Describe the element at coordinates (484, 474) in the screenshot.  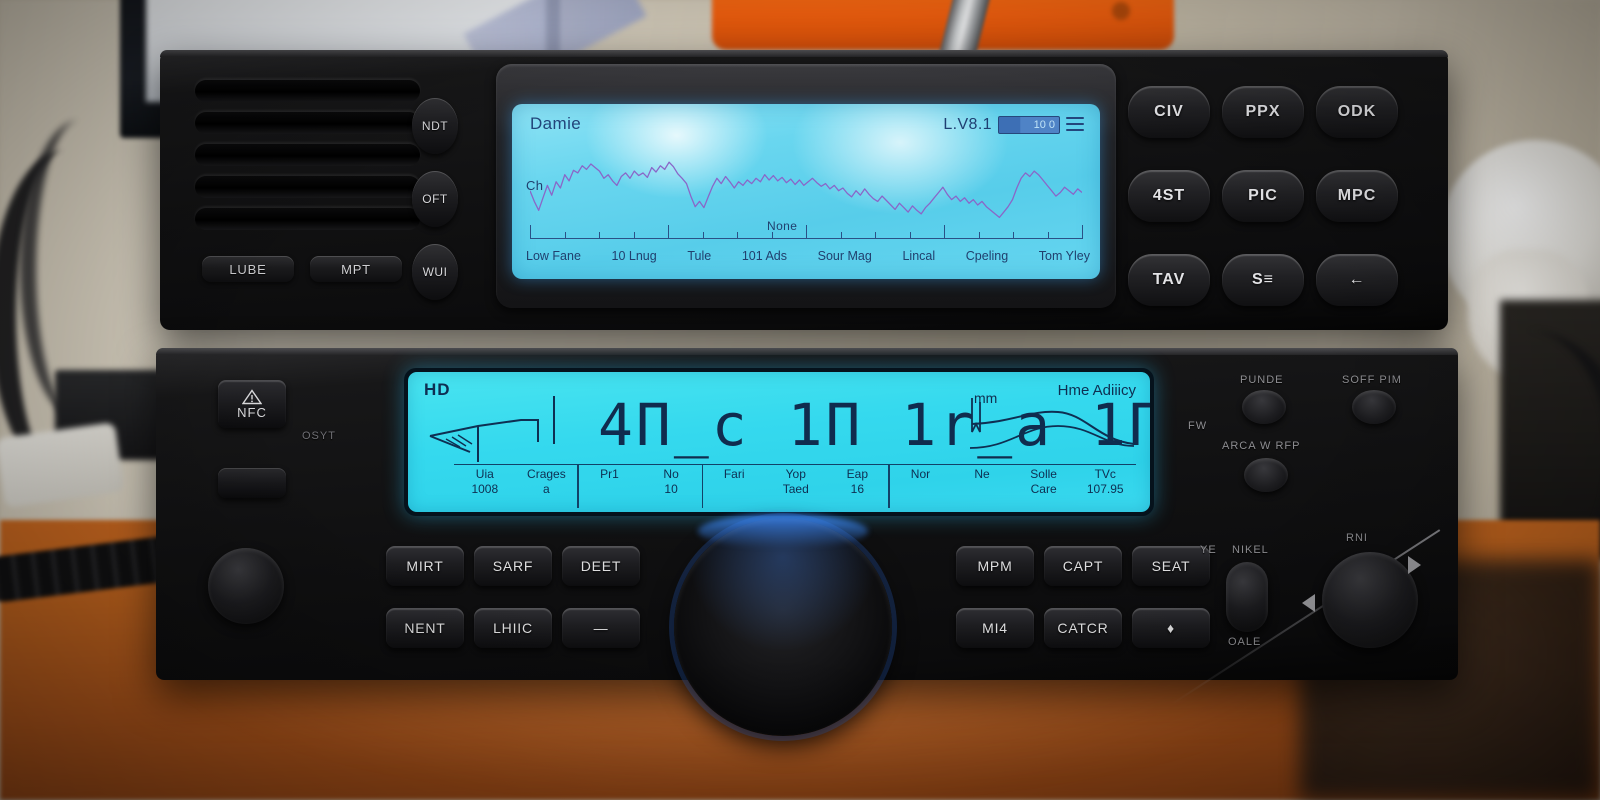
I see `status-cell-label: Uia` at that location.